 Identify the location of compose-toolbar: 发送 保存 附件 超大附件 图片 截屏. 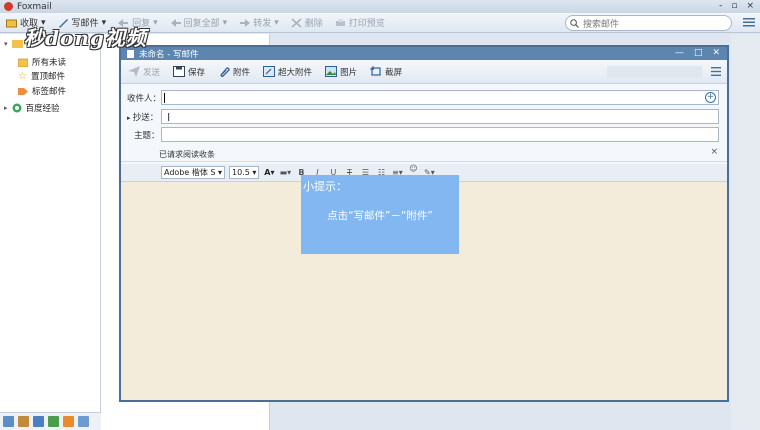
(424, 72).